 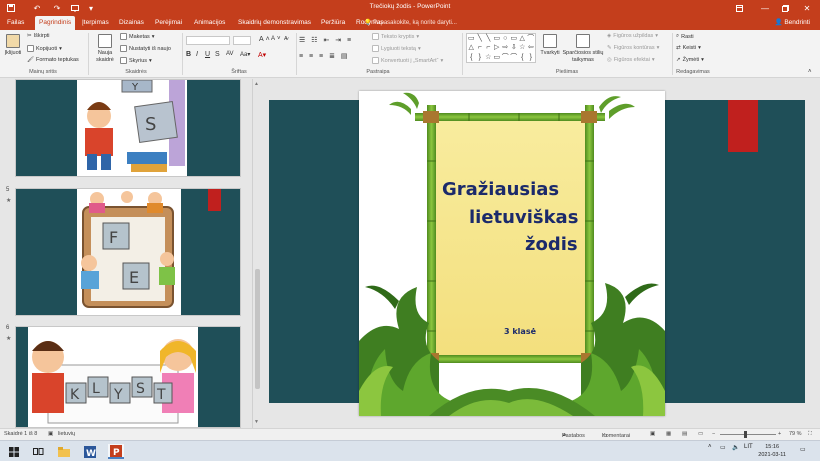 I want to click on zoom-slider-track, so click(x=748, y=434).